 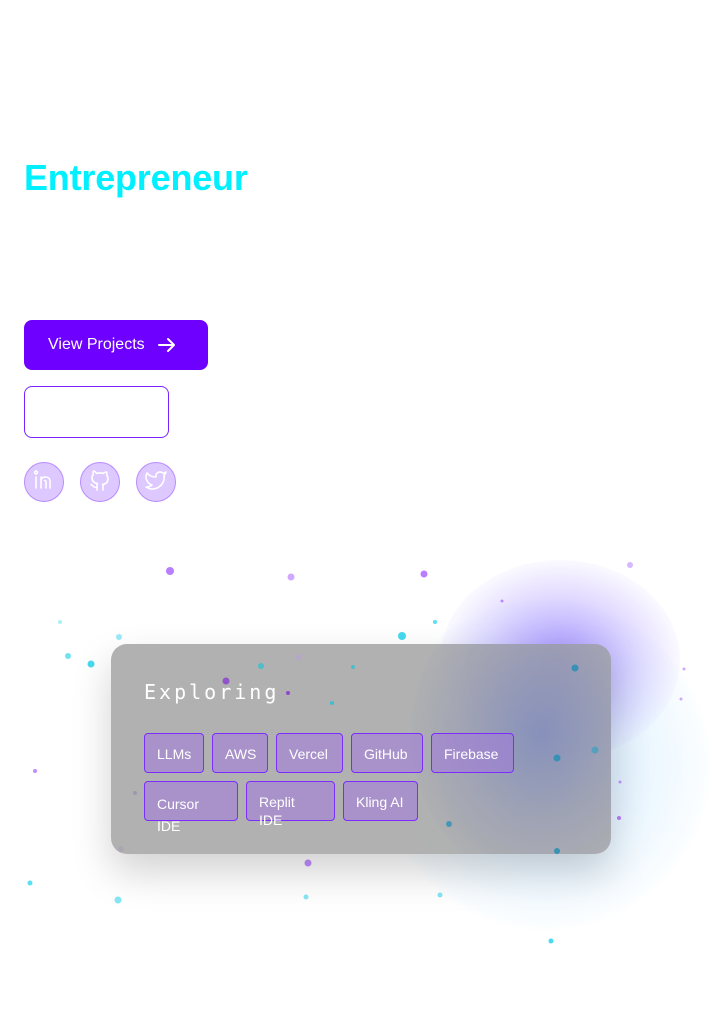 What do you see at coordinates (380, 801) in the screenshot?
I see `tag-kling-ai: Kling AI` at bounding box center [380, 801].